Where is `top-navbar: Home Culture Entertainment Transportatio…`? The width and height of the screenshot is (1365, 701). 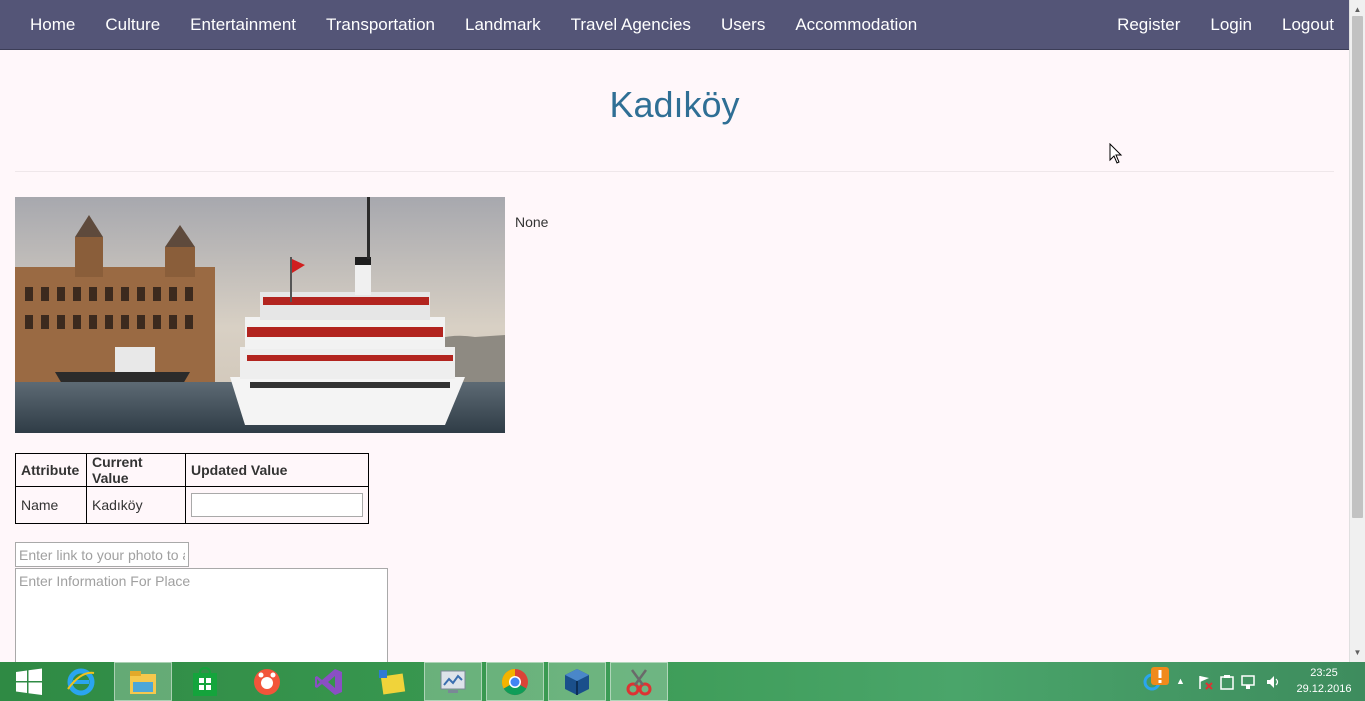
top-navbar: Home Culture Entertainment Transportatio… is located at coordinates (674, 25).